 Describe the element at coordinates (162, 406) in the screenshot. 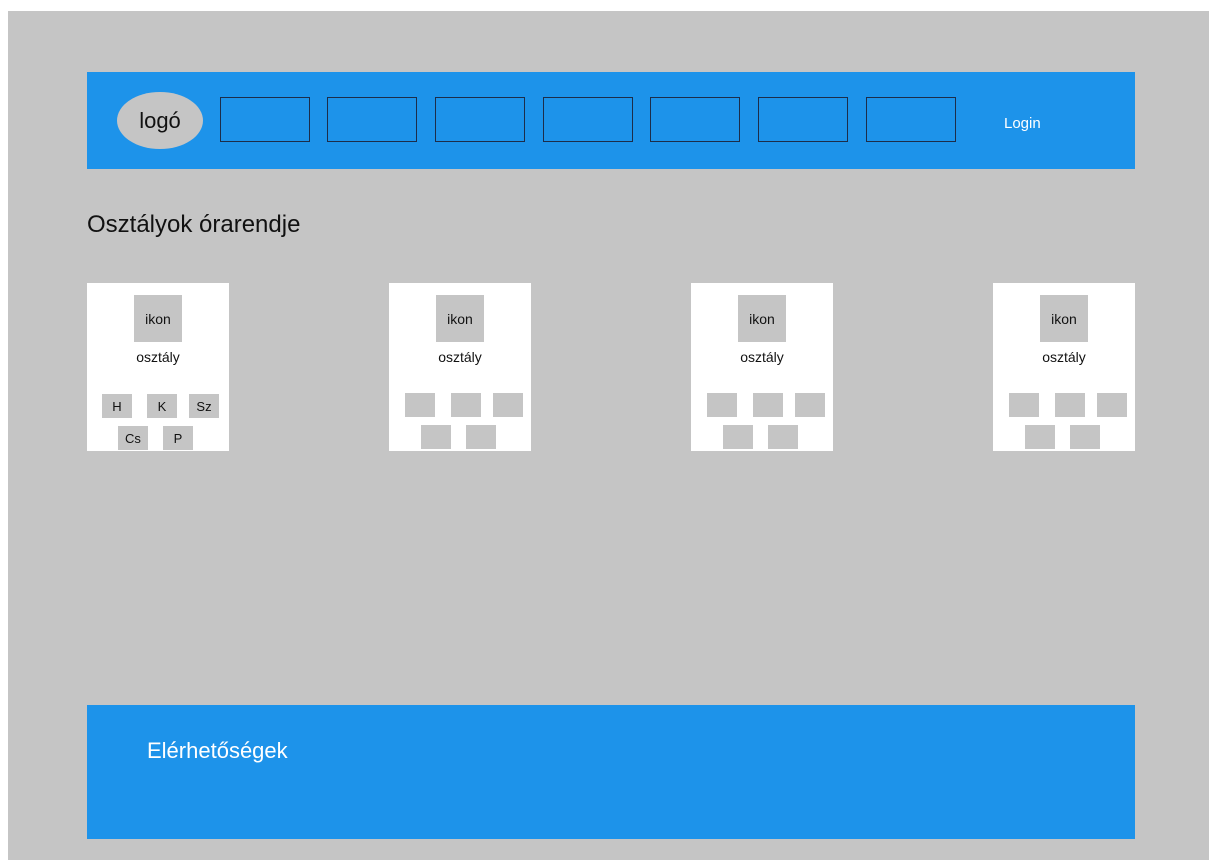

I see `day-button-tuesday: K` at that location.